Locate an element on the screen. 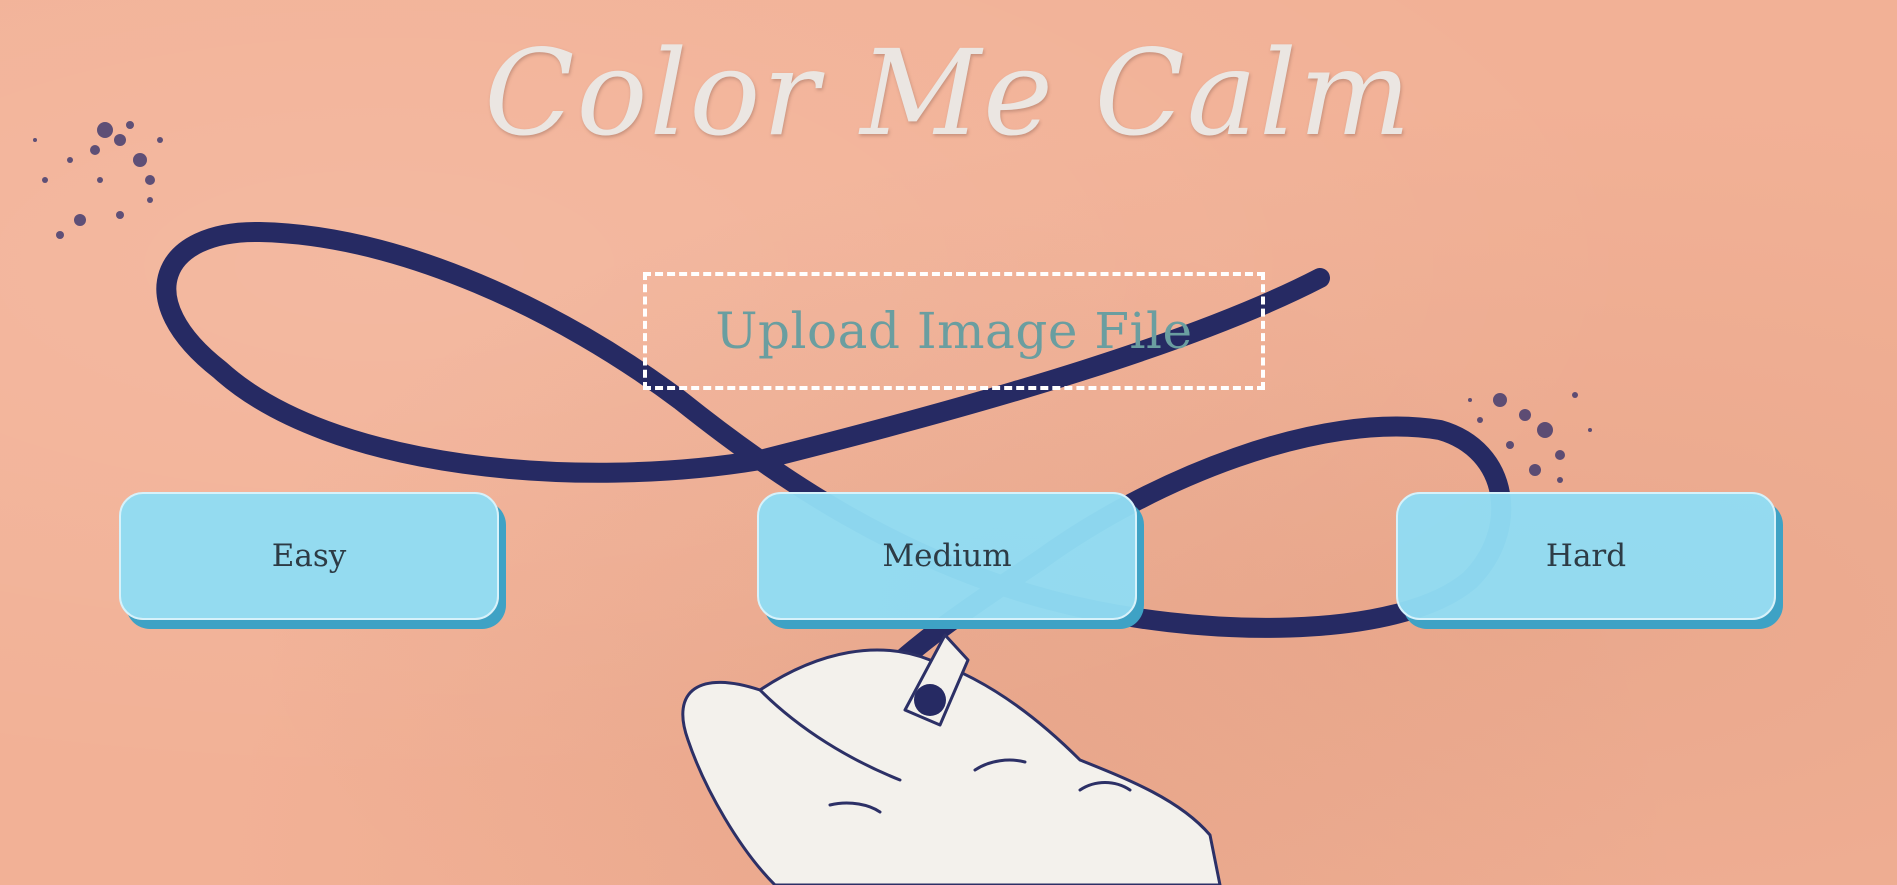 This screenshot has height=885, width=1897. upload-image-button: Upload Image File is located at coordinates (954, 331).